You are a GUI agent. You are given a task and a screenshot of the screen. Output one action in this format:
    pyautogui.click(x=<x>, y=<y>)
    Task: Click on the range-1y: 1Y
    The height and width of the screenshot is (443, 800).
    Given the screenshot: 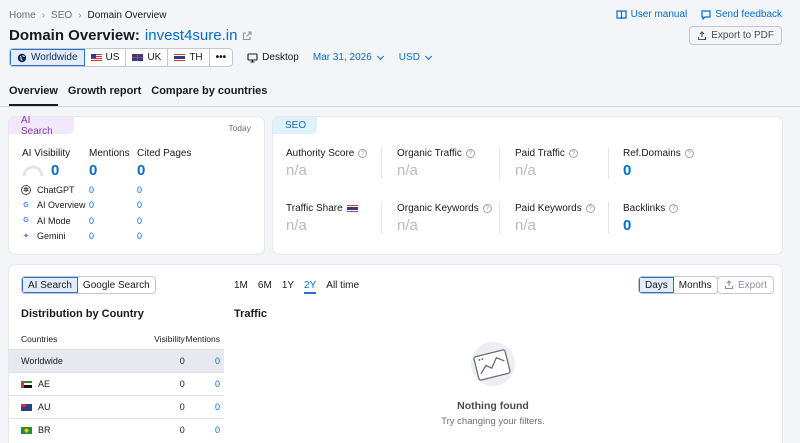 What is the action you would take?
    pyautogui.click(x=288, y=287)
    